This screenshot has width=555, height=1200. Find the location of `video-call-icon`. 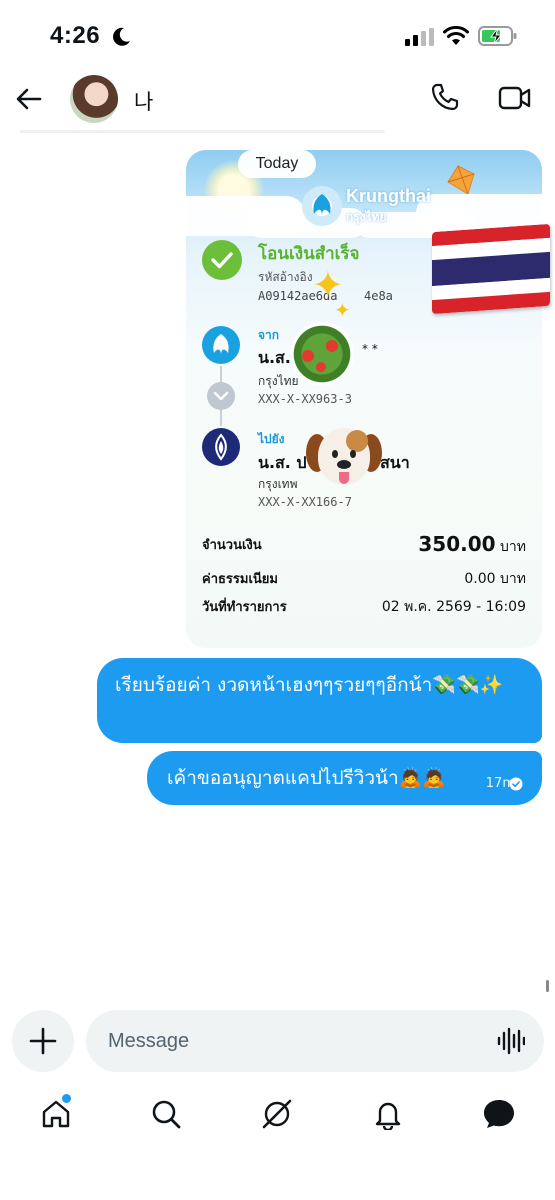

video-call-icon is located at coordinates (515, 98).